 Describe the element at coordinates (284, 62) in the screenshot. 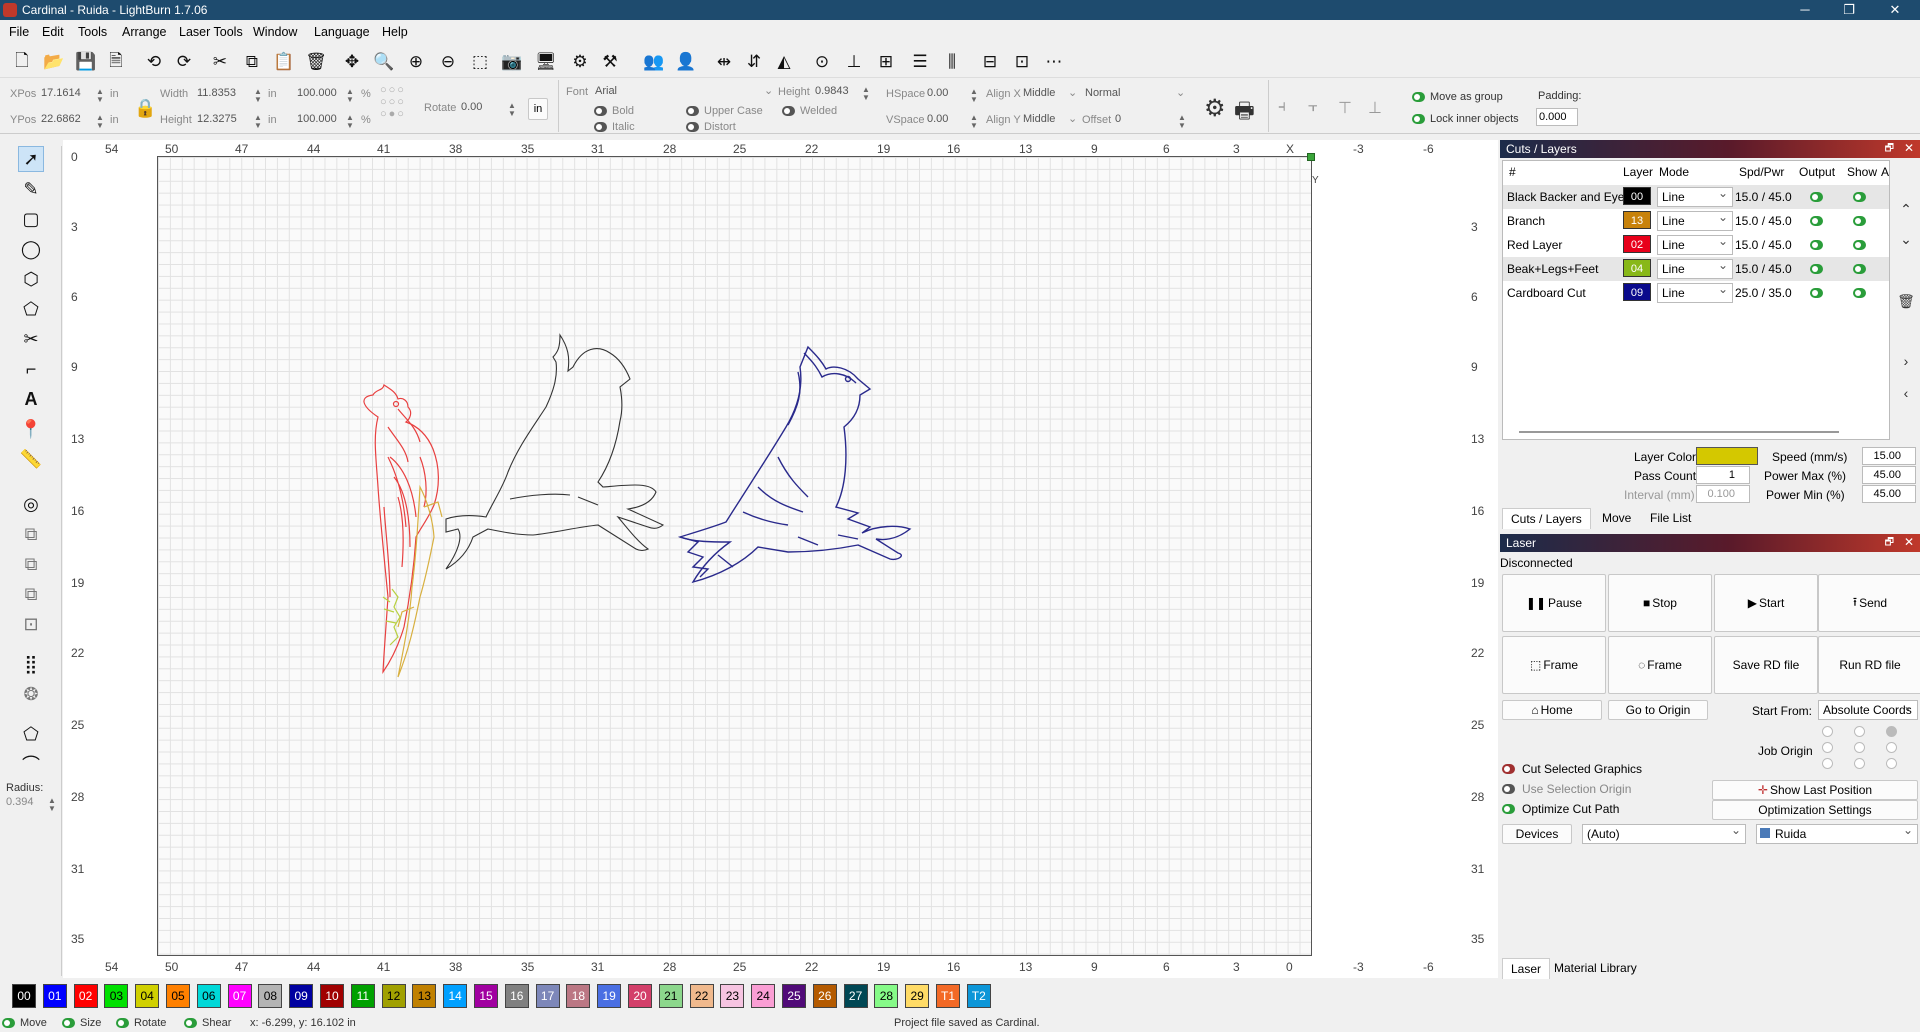

I see `paste-icon: 📋` at that location.